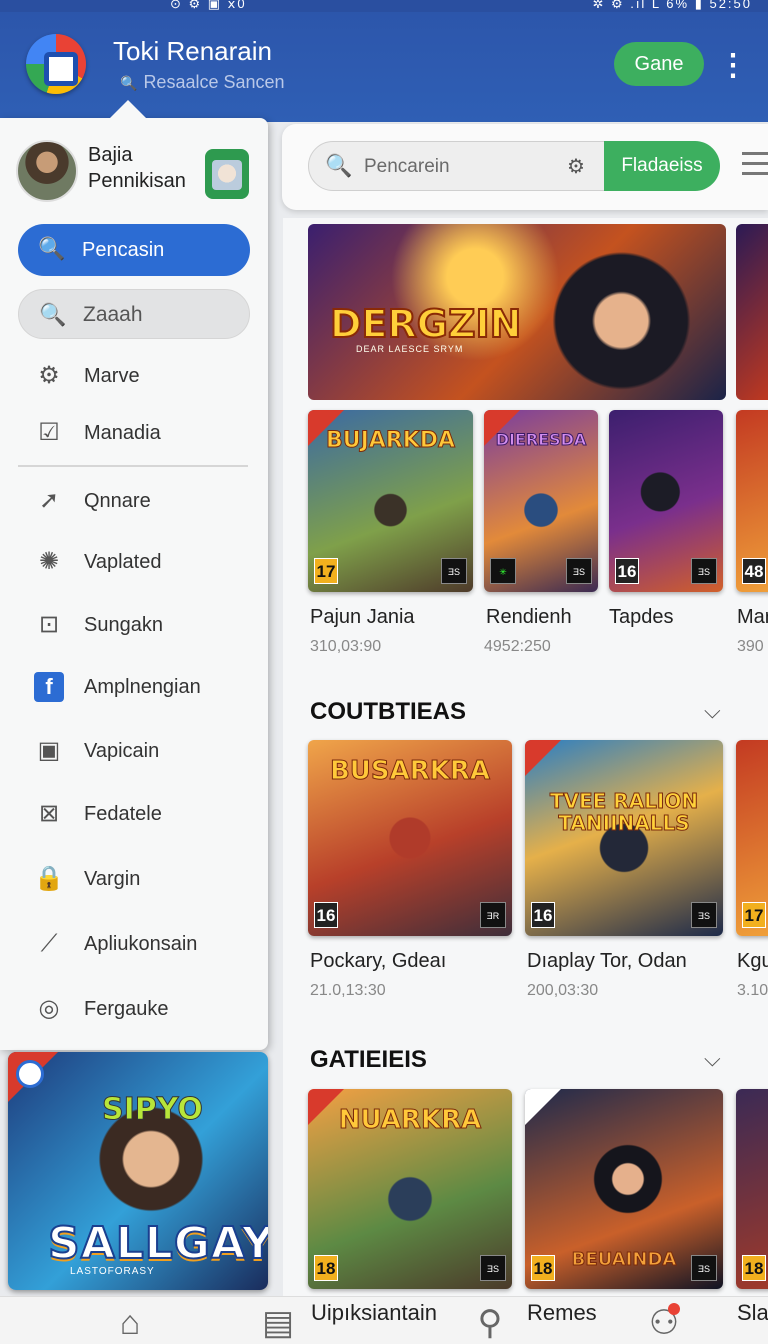 This screenshot has width=768, height=1344. I want to click on bottom-nav-label: Remes, so click(562, 1313).